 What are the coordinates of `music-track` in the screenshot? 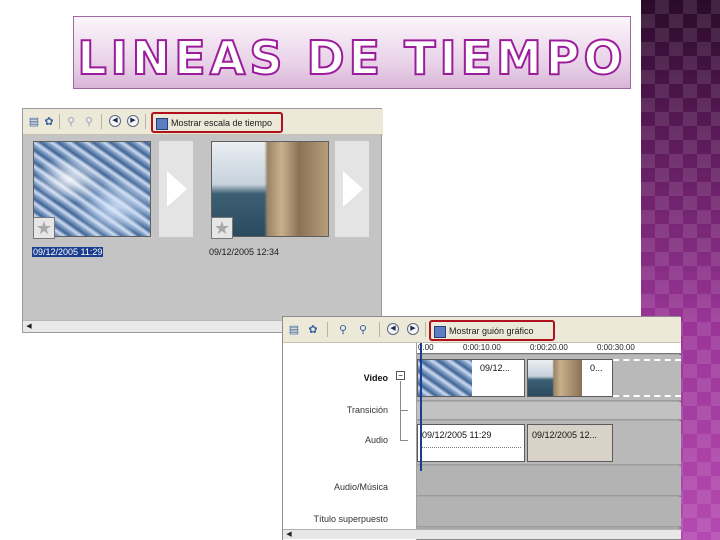 It's located at (549, 481).